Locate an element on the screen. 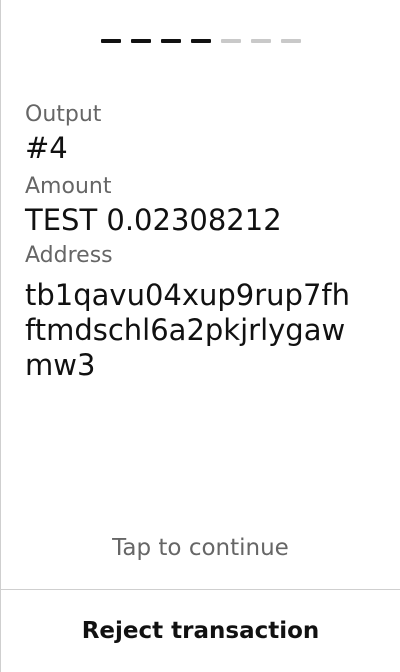 This screenshot has width=400, height=672. output-label: Output is located at coordinates (63, 114).